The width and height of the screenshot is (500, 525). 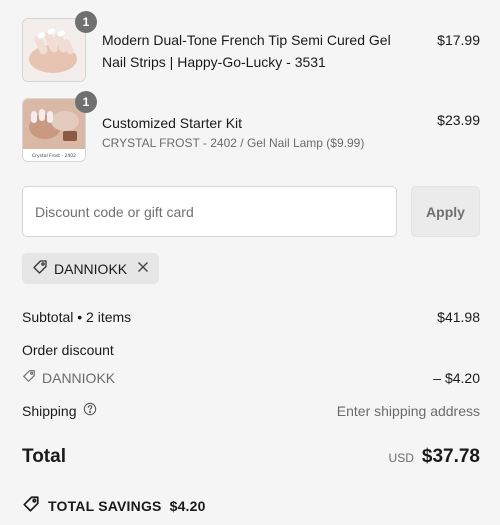 What do you see at coordinates (458, 317) in the screenshot?
I see `subtotal-value: $41.98` at bounding box center [458, 317].